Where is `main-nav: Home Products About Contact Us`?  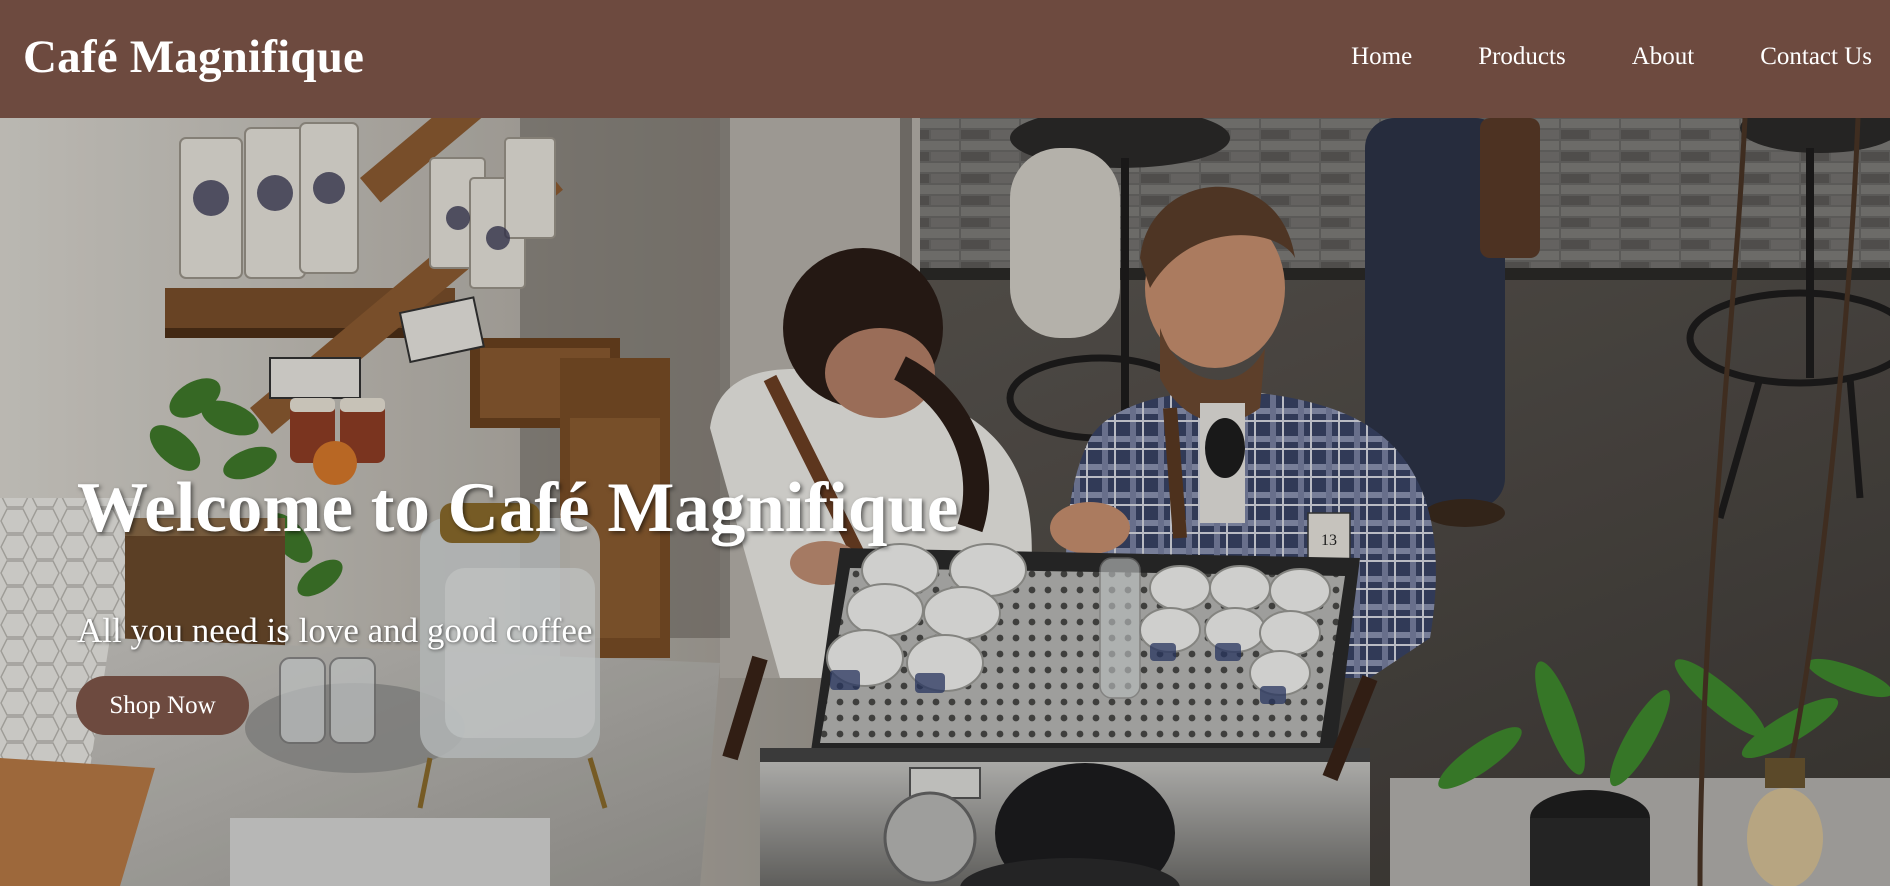 main-nav: Home Products About Contact Us is located at coordinates (1578, 57).